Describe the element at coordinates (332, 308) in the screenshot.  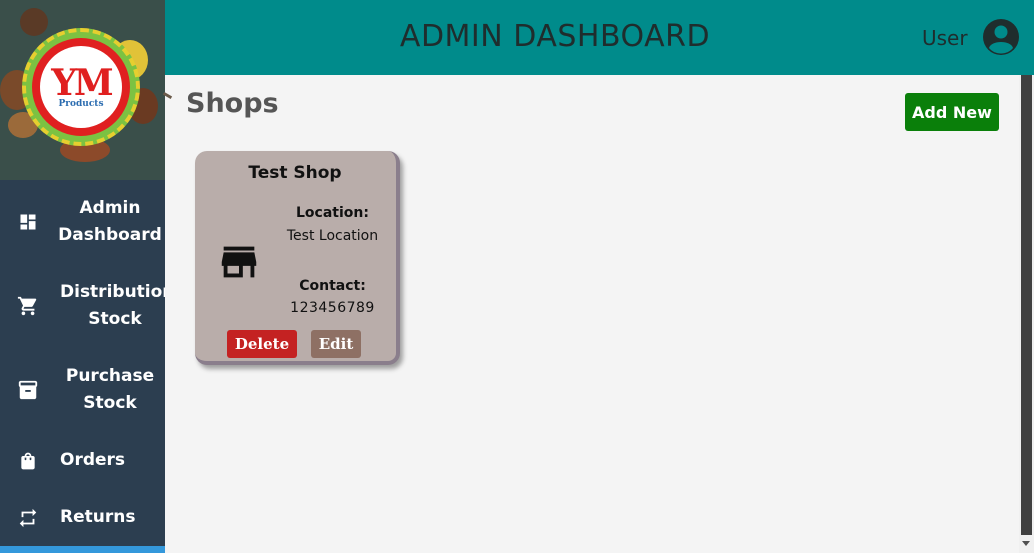
I see `contact-value: 123456789` at that location.